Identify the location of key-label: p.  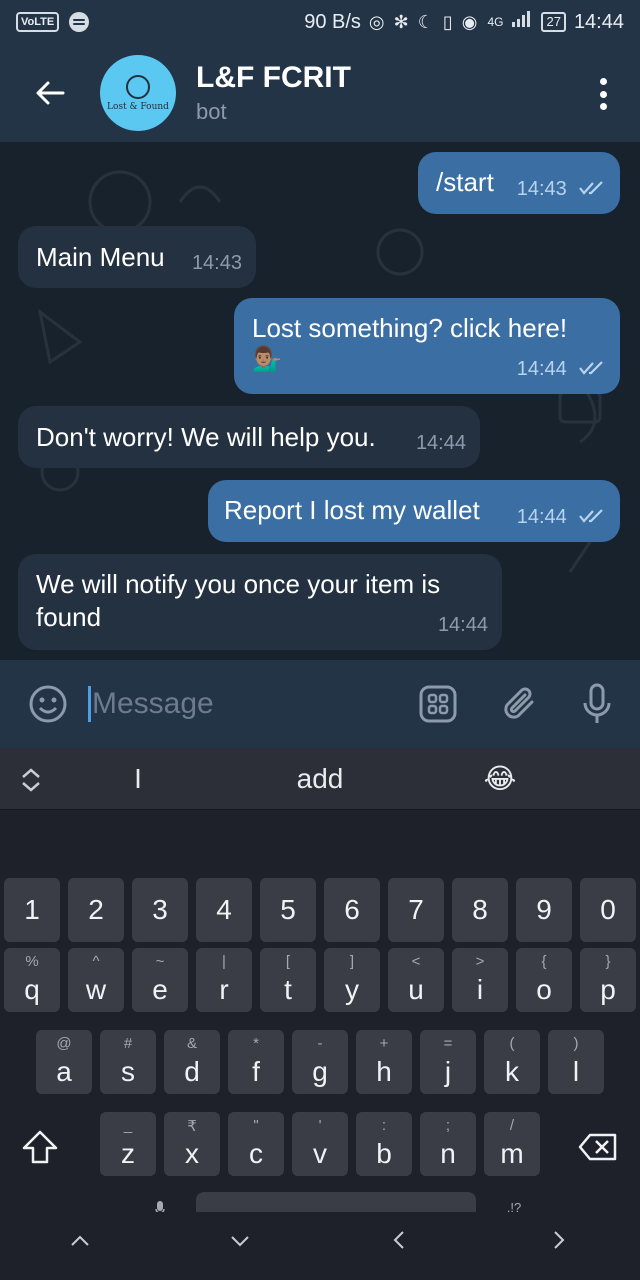
(608, 989).